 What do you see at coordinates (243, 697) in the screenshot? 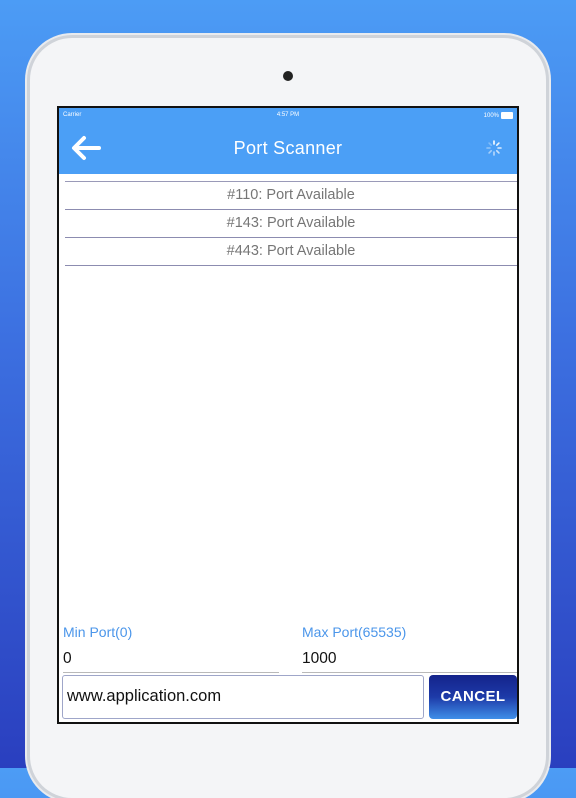
I see `host-input: www.application.com` at bounding box center [243, 697].